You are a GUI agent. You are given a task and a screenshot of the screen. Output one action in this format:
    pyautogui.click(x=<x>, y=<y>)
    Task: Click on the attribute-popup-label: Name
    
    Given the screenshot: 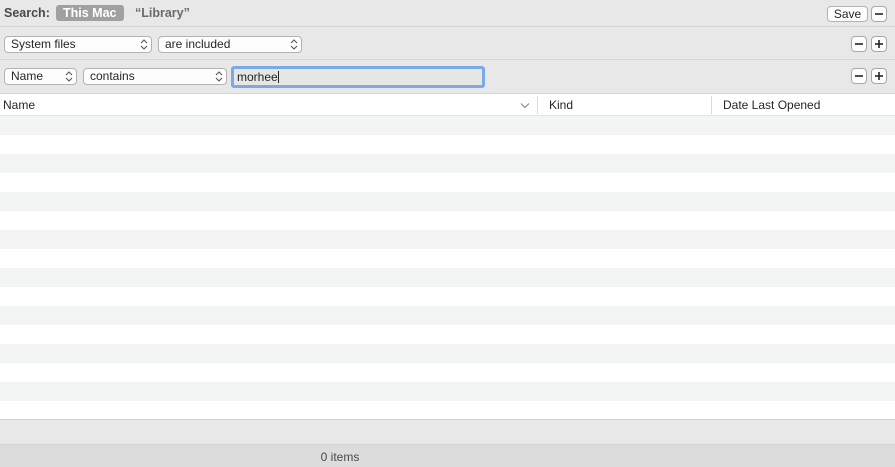 What is the action you would take?
    pyautogui.click(x=27, y=76)
    